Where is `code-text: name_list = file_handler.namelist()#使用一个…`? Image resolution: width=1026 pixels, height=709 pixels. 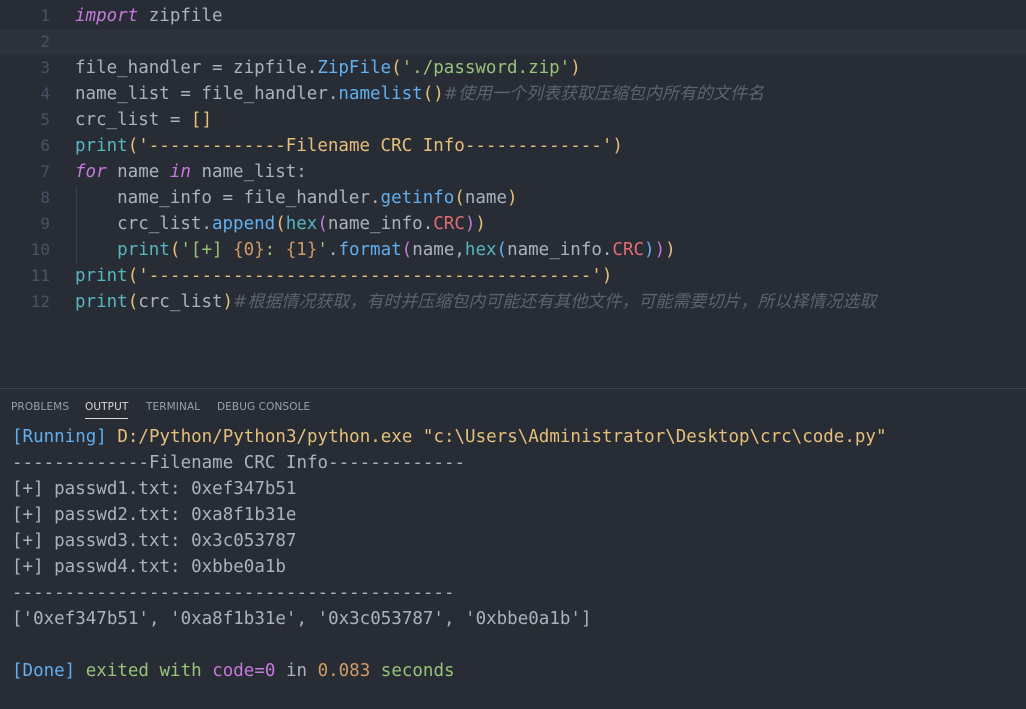
code-text: name_list = file_handler.namelist()#使用一个… is located at coordinates (419, 94).